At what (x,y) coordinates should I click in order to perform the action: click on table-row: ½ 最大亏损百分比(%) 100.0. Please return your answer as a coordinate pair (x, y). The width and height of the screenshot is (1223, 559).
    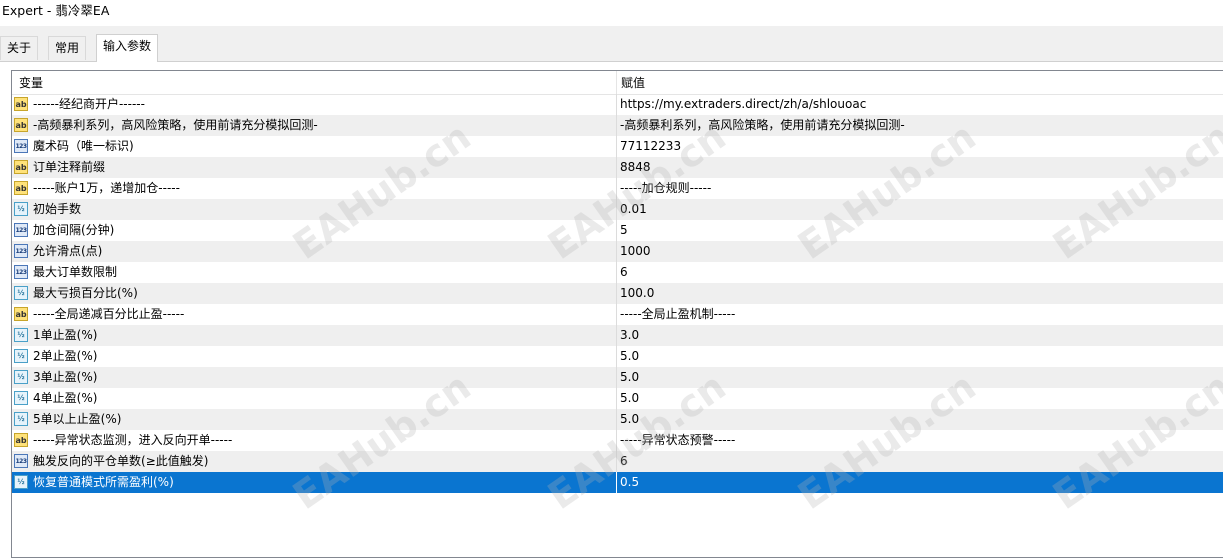
    Looking at the image, I should click on (617, 293).